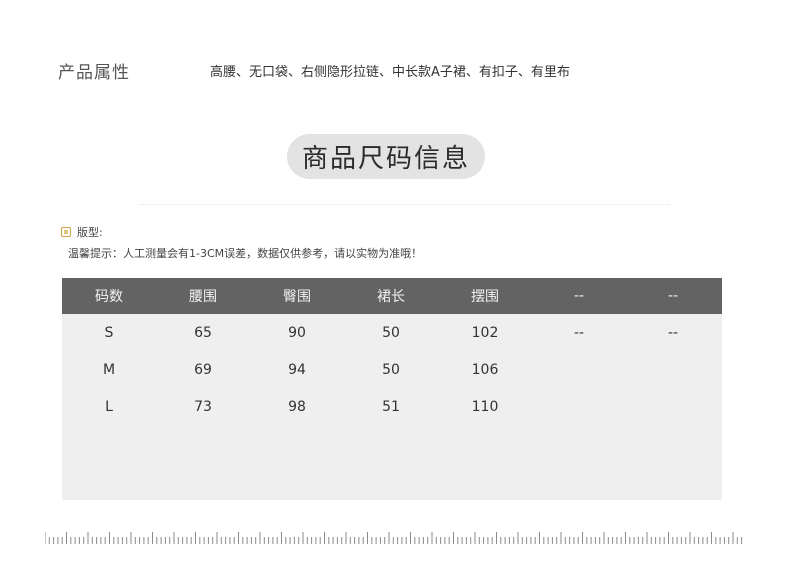 The height and width of the screenshot is (582, 790). I want to click on cell-waist: 65, so click(203, 332).